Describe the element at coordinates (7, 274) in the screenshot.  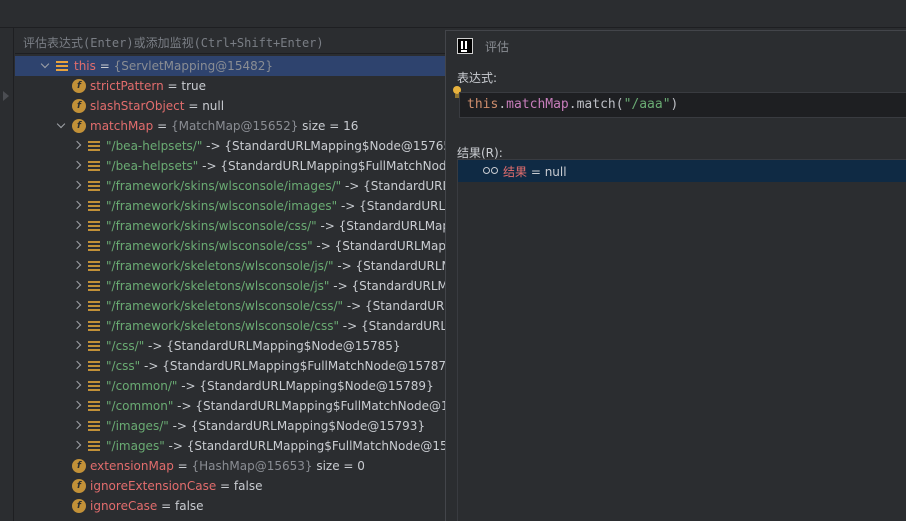
I see `left-gutter` at that location.